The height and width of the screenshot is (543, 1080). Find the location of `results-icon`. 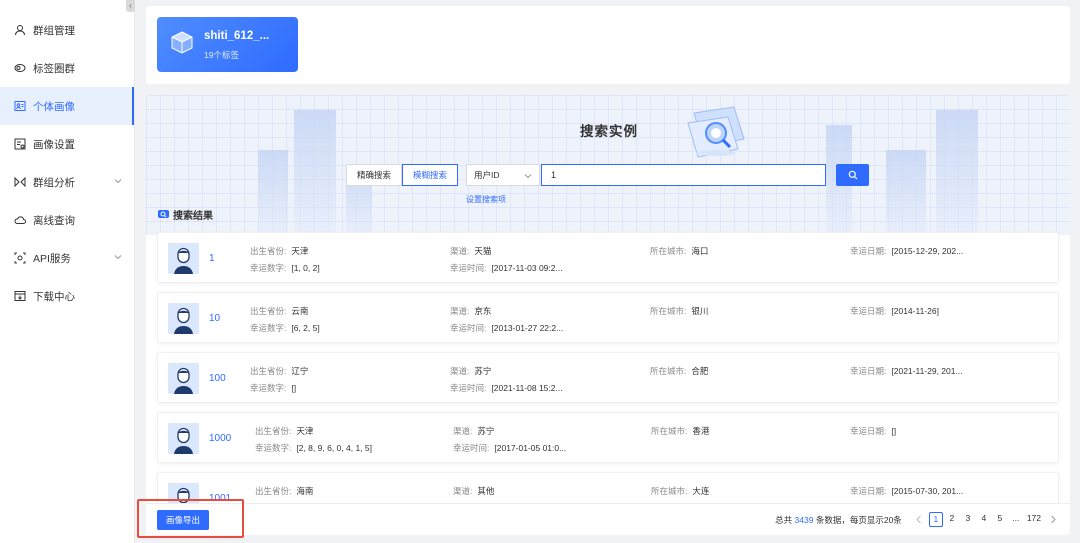

results-icon is located at coordinates (163, 214).